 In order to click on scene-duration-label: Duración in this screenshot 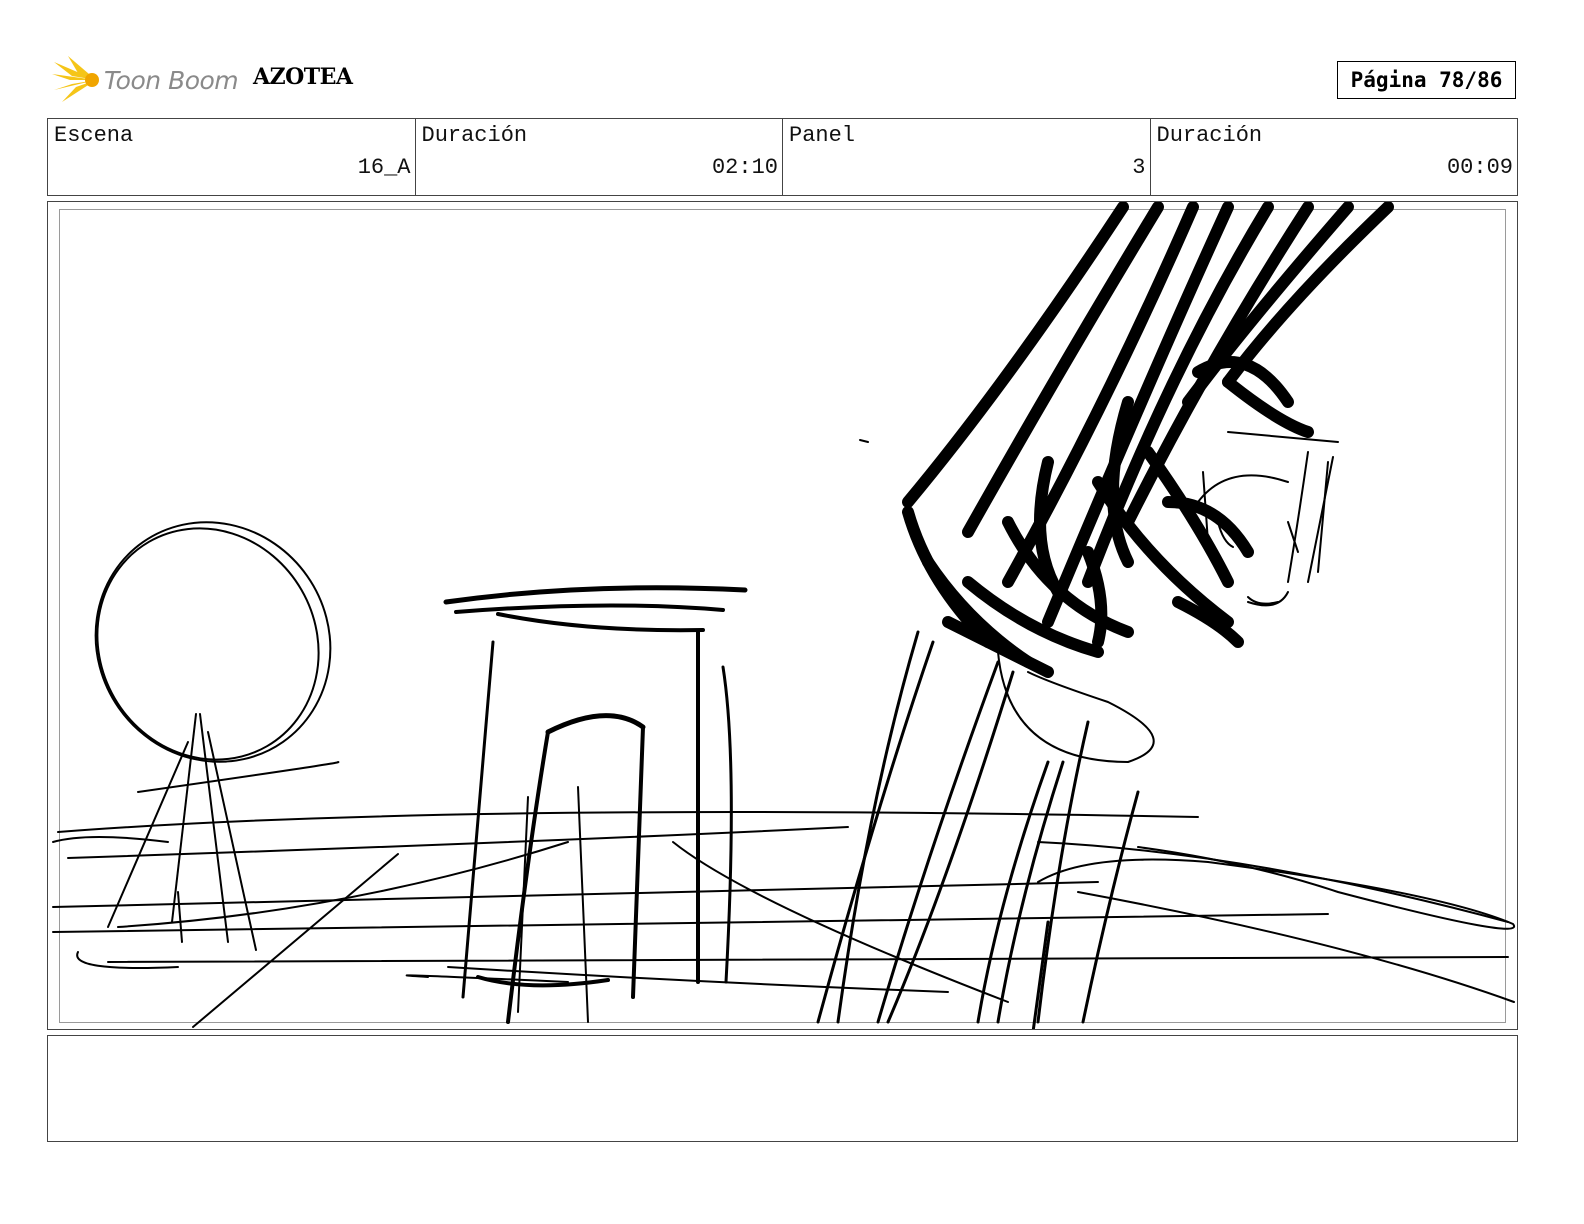, I will do `click(474, 135)`.